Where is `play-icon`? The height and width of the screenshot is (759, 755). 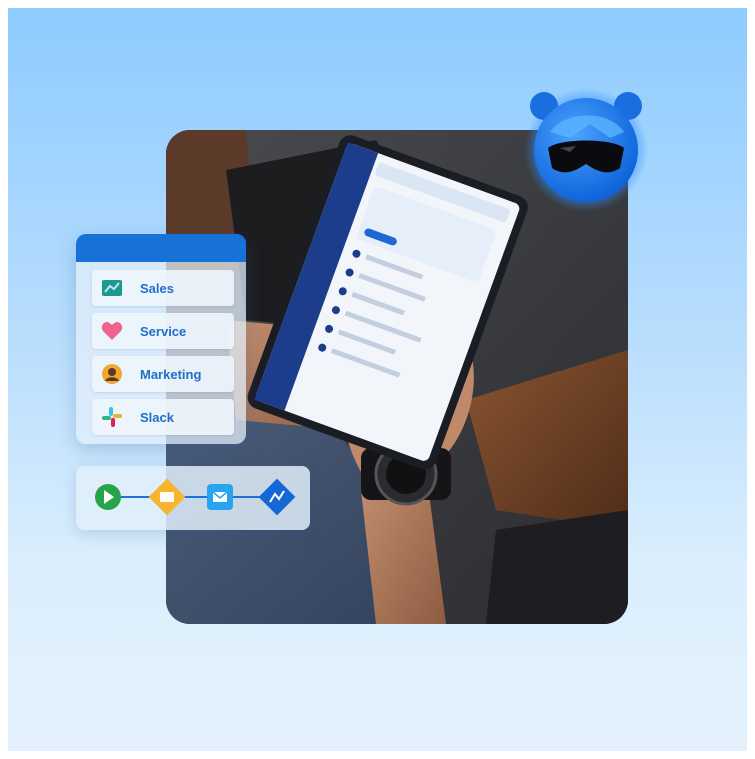
play-icon is located at coordinates (108, 497).